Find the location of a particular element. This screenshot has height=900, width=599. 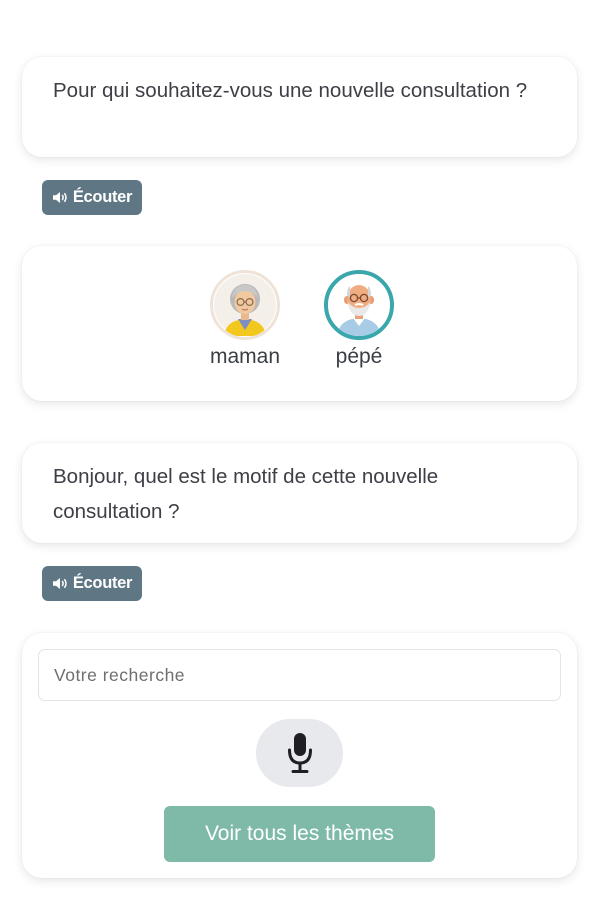

see-all-themes-label: Voir tous les thèmes is located at coordinates (299, 833).